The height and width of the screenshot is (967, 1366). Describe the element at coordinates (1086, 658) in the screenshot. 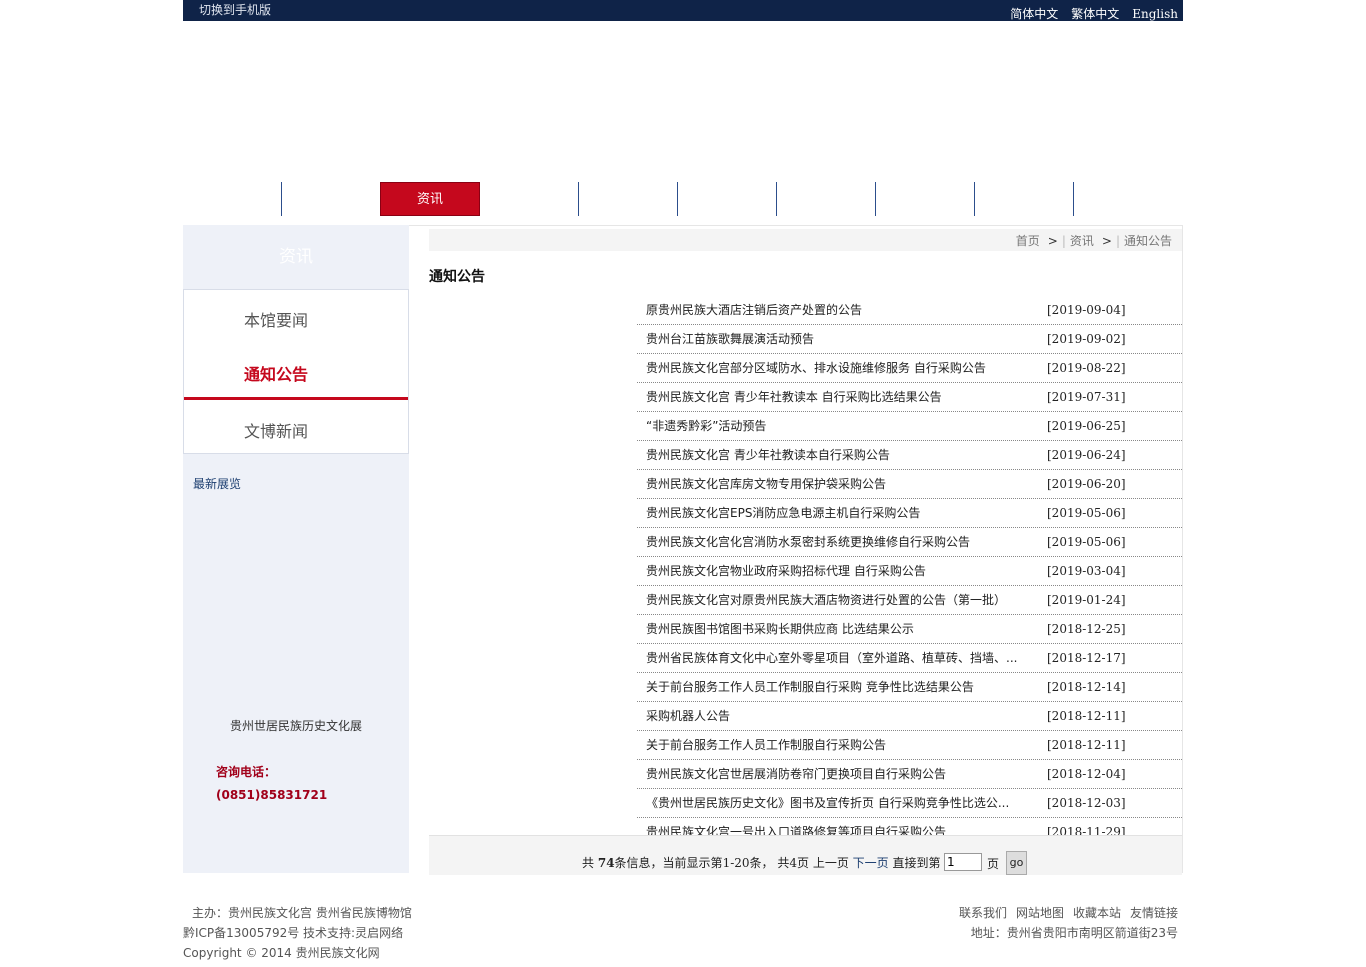

I see `notice-date: [2018-12-17]` at that location.